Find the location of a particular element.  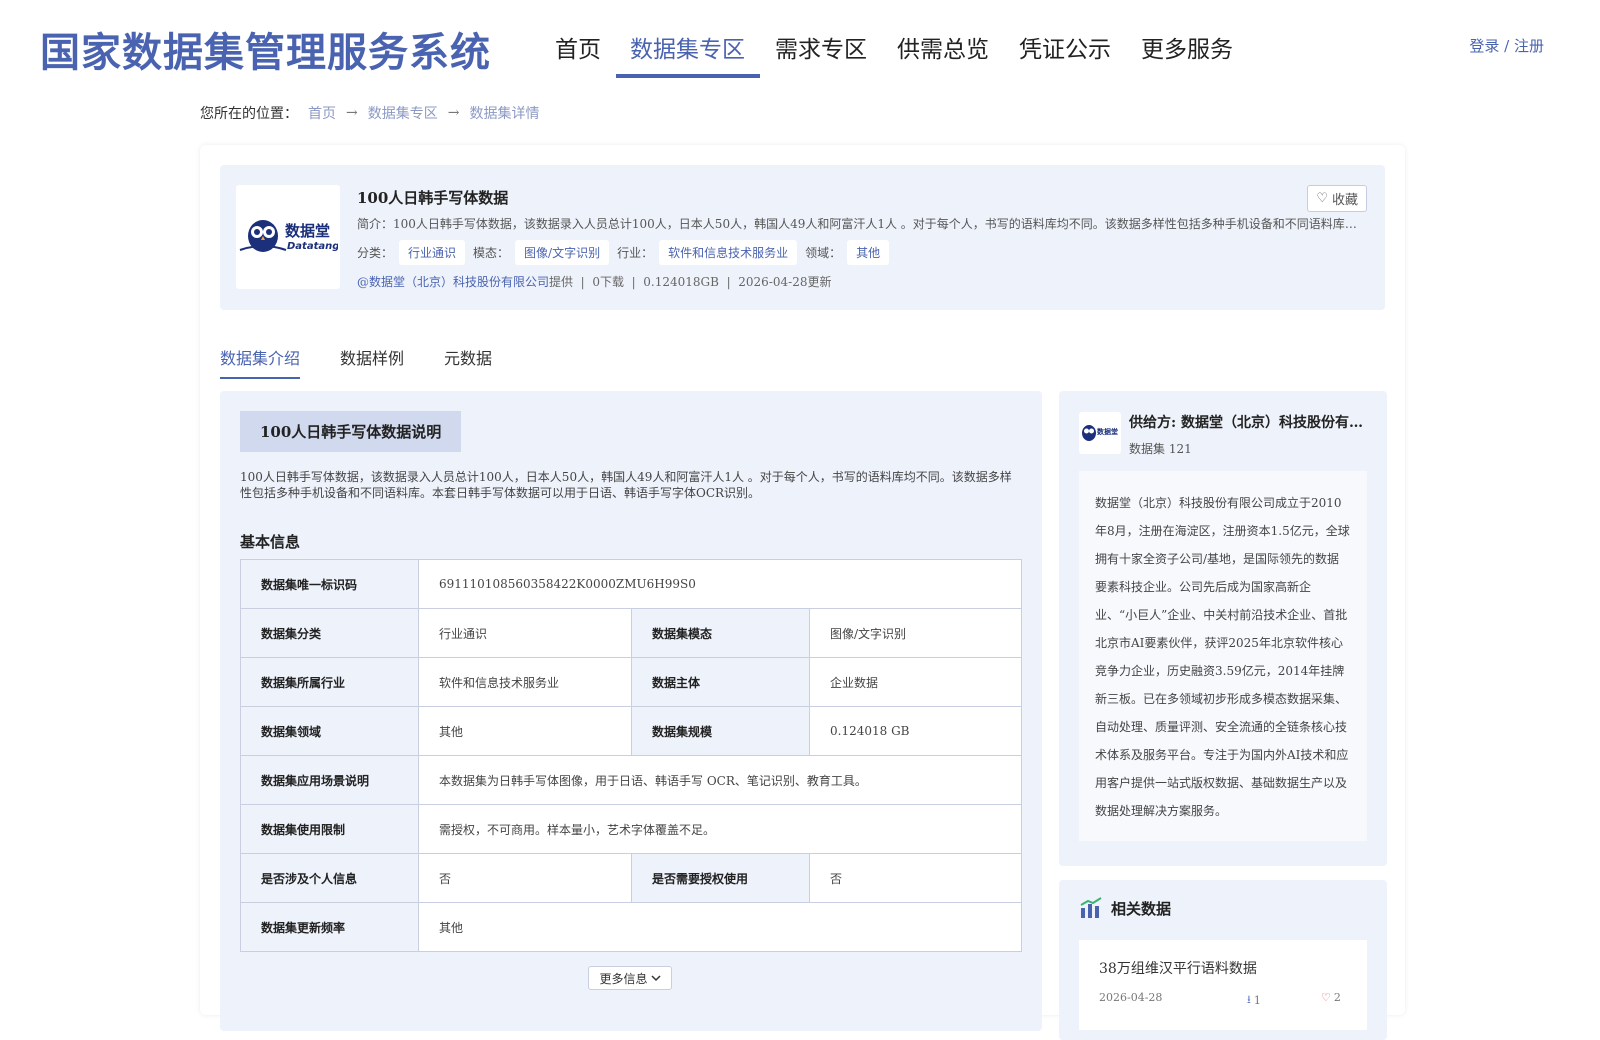

category-label: 分类： is located at coordinates (375, 253).